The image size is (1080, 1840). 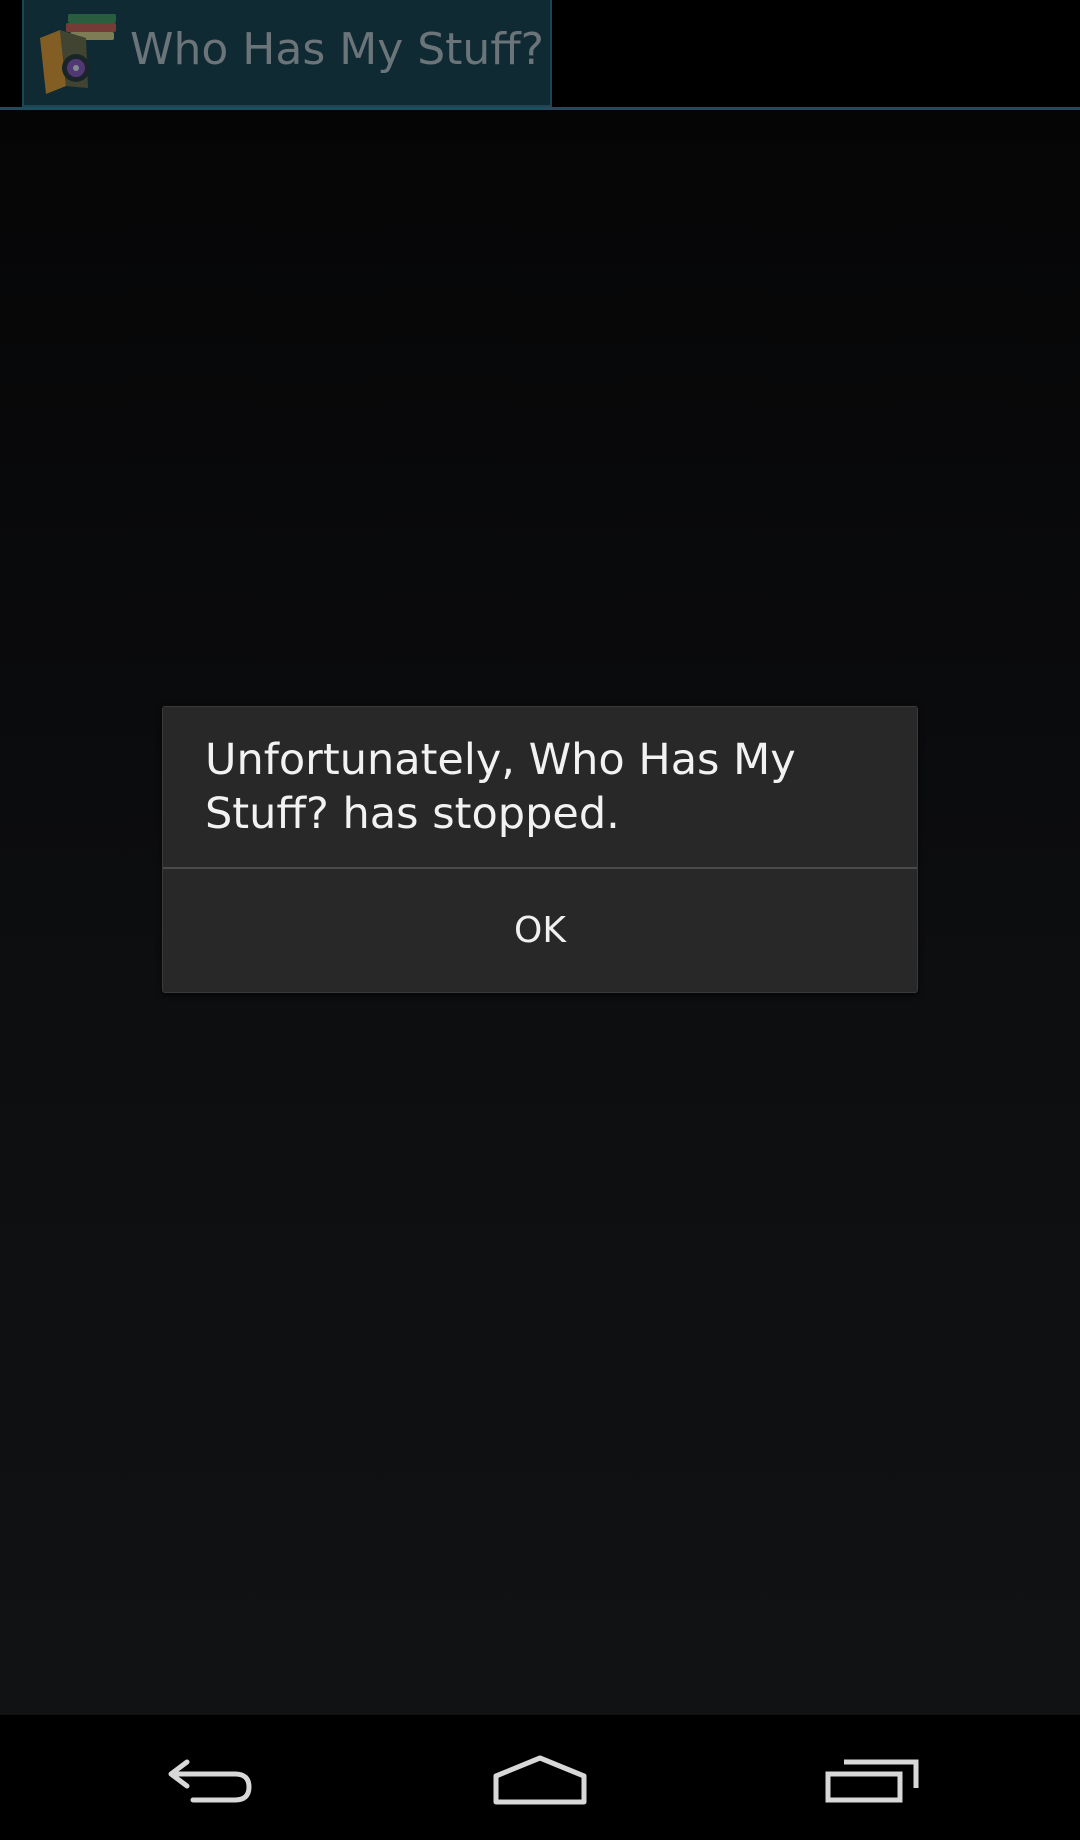 What do you see at coordinates (540, 930) in the screenshot?
I see `ok-button: OK` at bounding box center [540, 930].